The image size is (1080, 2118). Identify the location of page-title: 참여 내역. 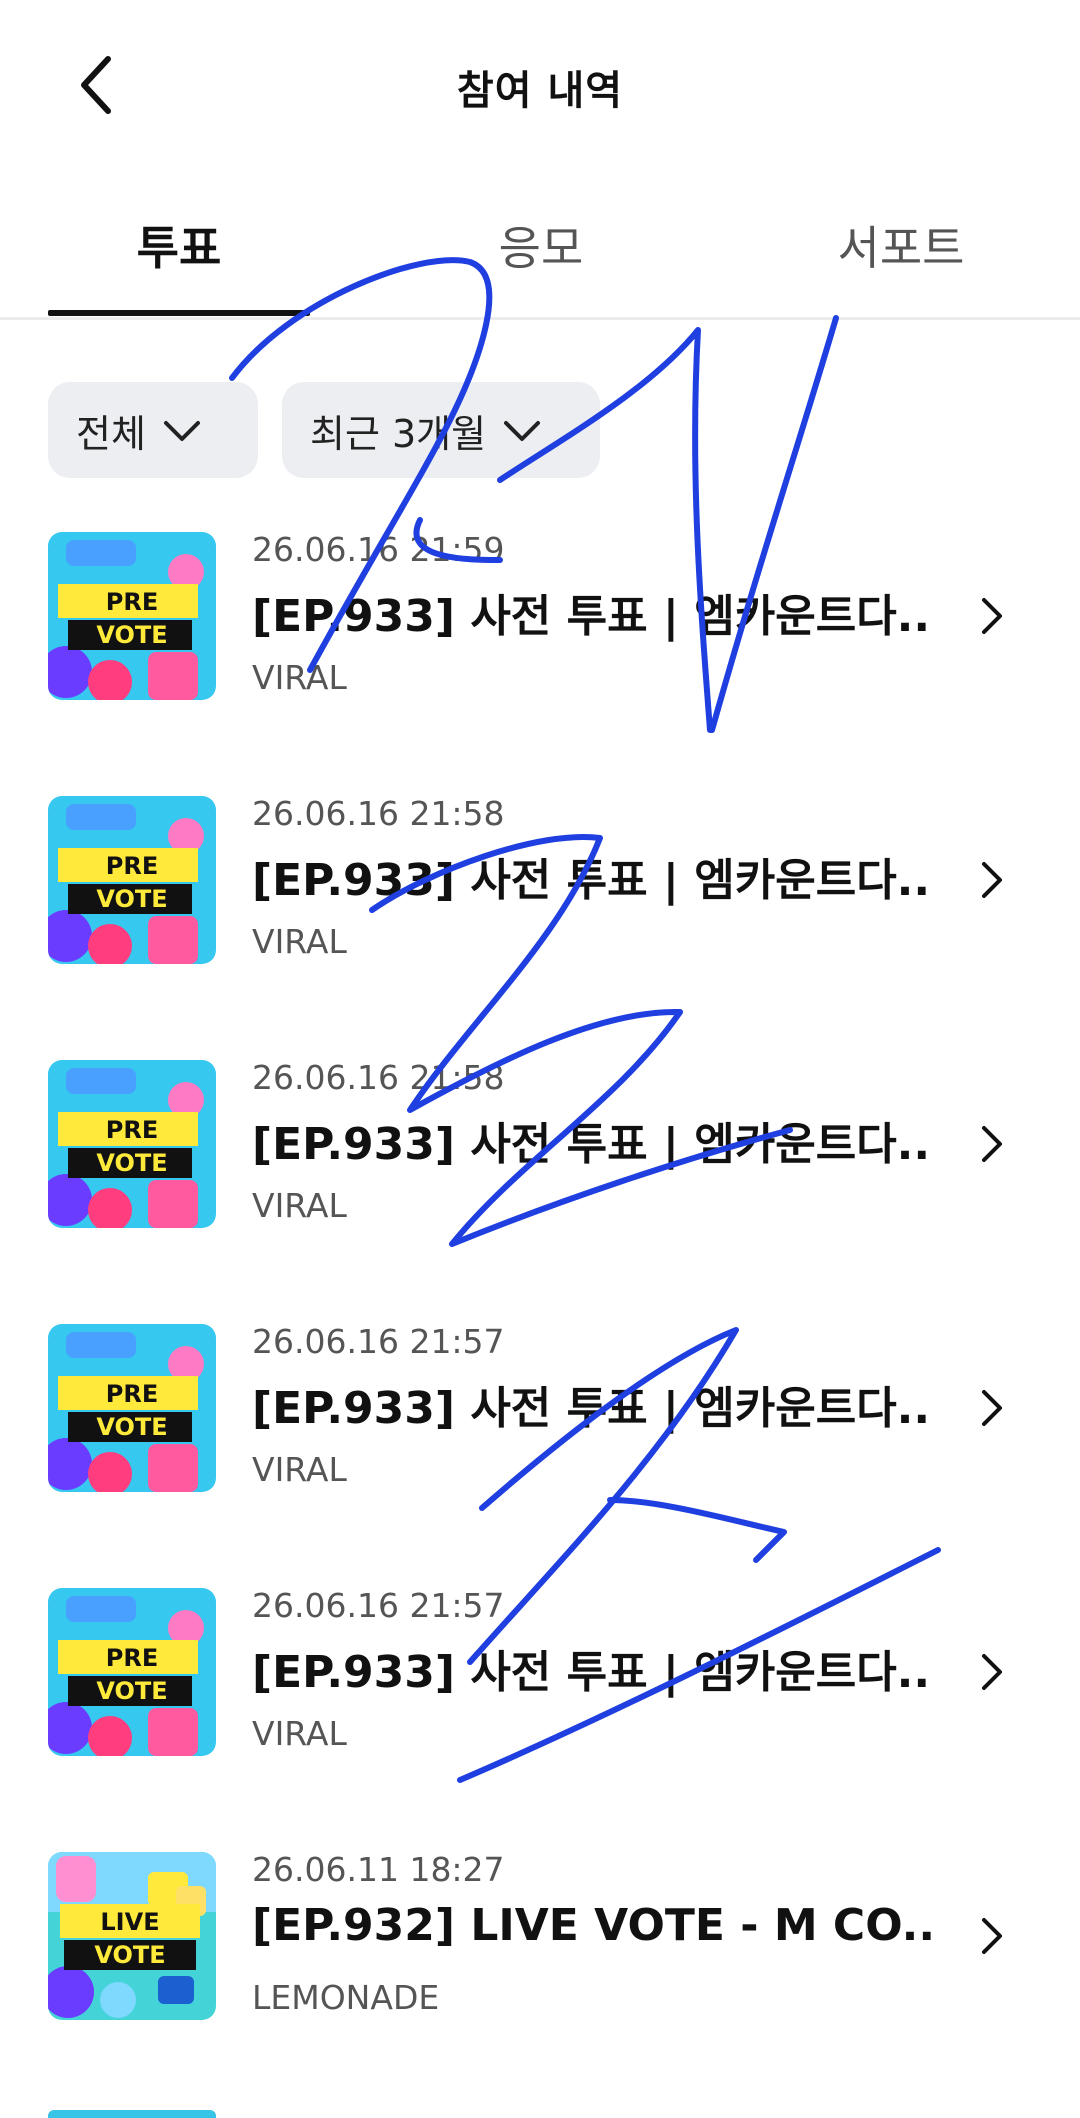
(540, 91).